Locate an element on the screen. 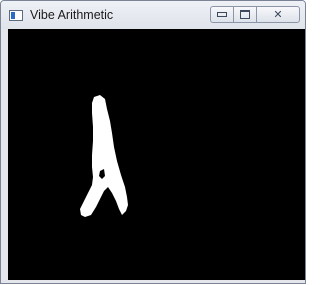 The height and width of the screenshot is (285, 320). window-controls: ✕ is located at coordinates (255, 15).